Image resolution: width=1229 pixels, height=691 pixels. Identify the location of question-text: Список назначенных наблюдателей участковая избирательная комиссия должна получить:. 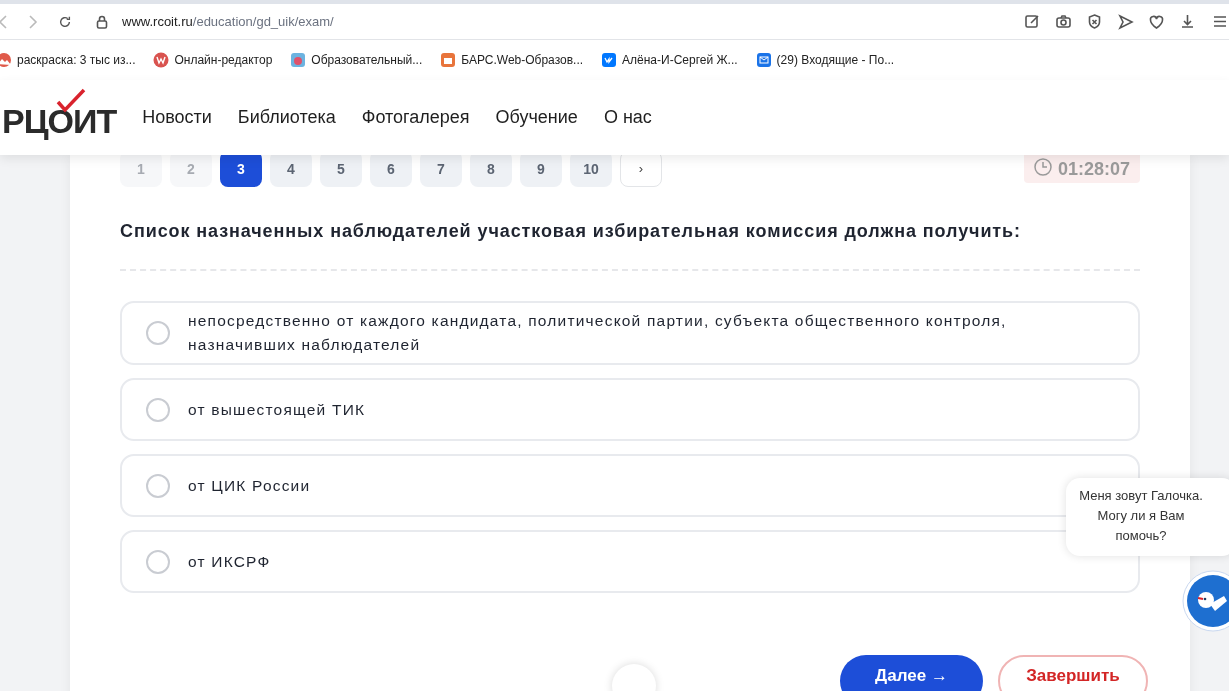
(571, 231).